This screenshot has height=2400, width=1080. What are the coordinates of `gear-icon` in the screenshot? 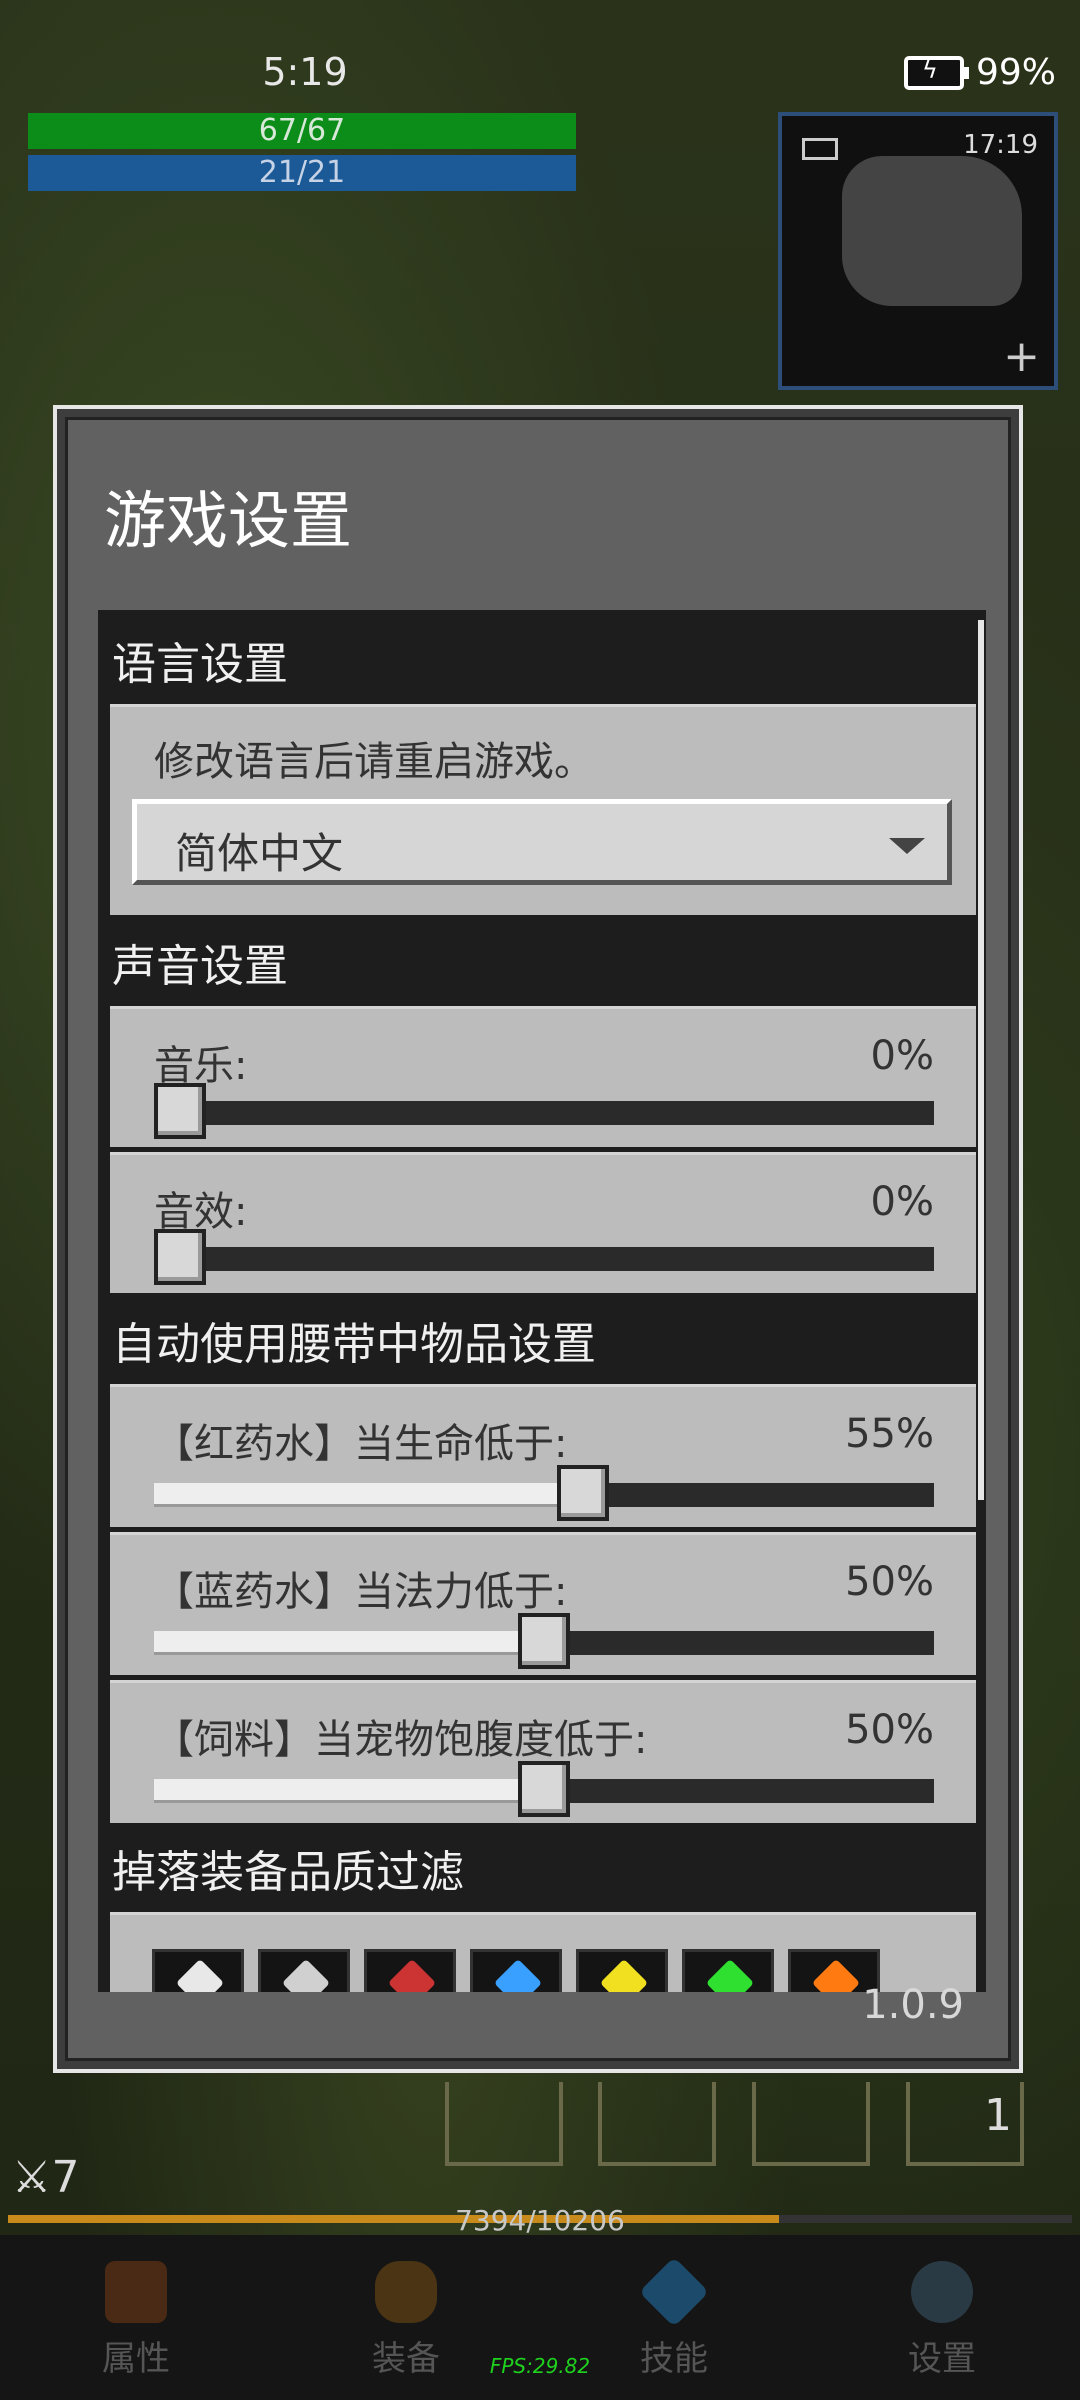 It's located at (942, 2292).